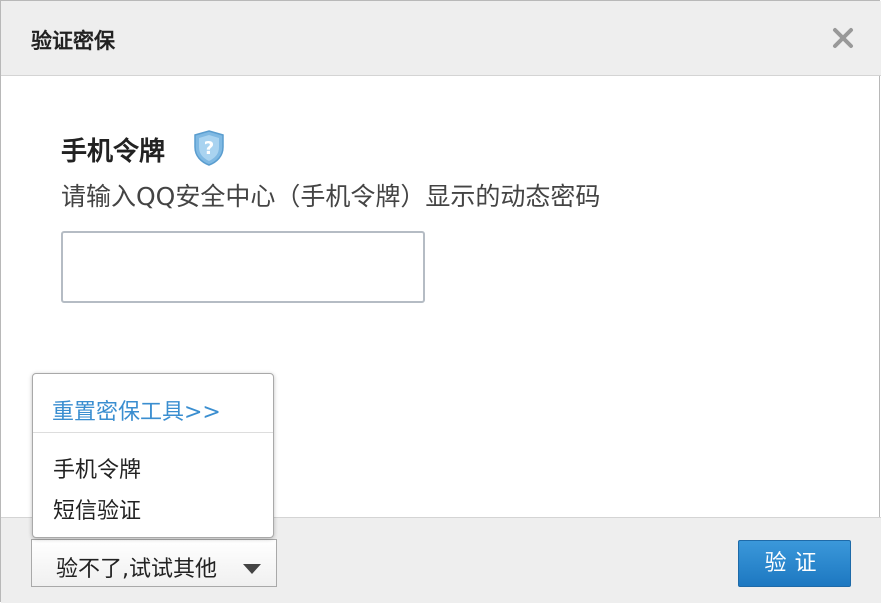  What do you see at coordinates (331, 196) in the screenshot?
I see `instructions-text: 请输入QQ安全中心（手机令牌）显示的动态密码` at bounding box center [331, 196].